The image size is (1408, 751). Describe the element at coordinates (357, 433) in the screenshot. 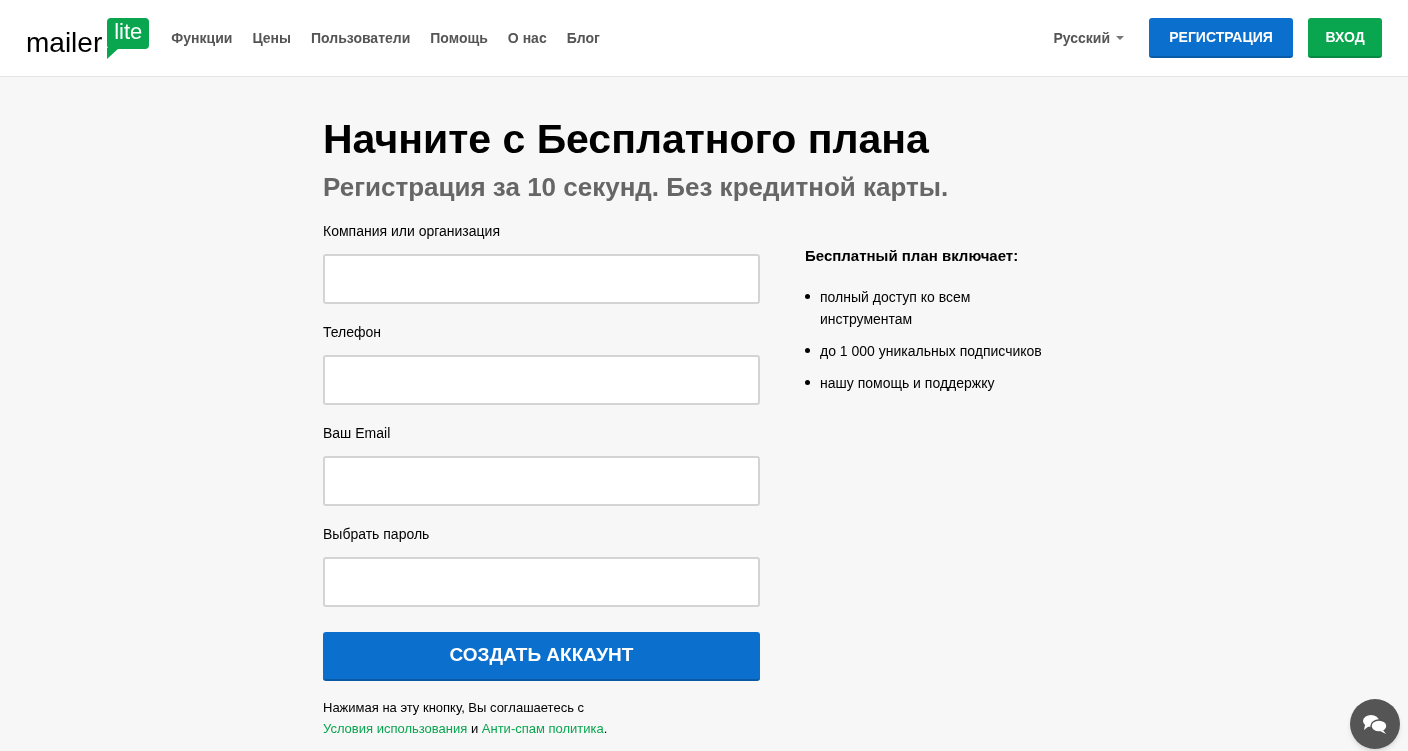

I see `field-label: Ваш Email` at that location.